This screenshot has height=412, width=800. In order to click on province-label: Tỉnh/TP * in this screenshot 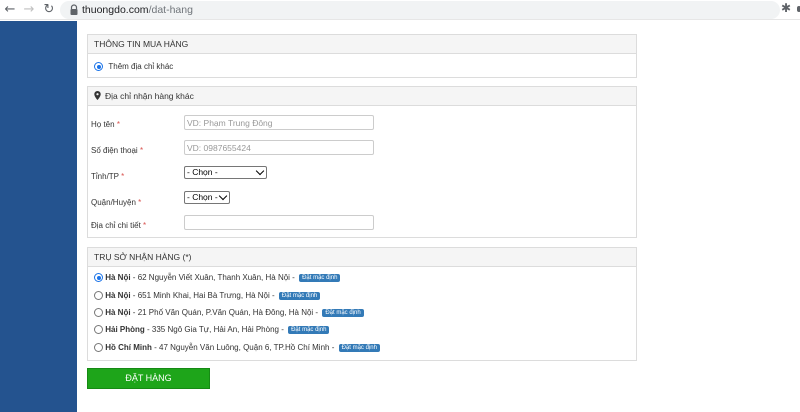, I will do `click(107, 176)`.